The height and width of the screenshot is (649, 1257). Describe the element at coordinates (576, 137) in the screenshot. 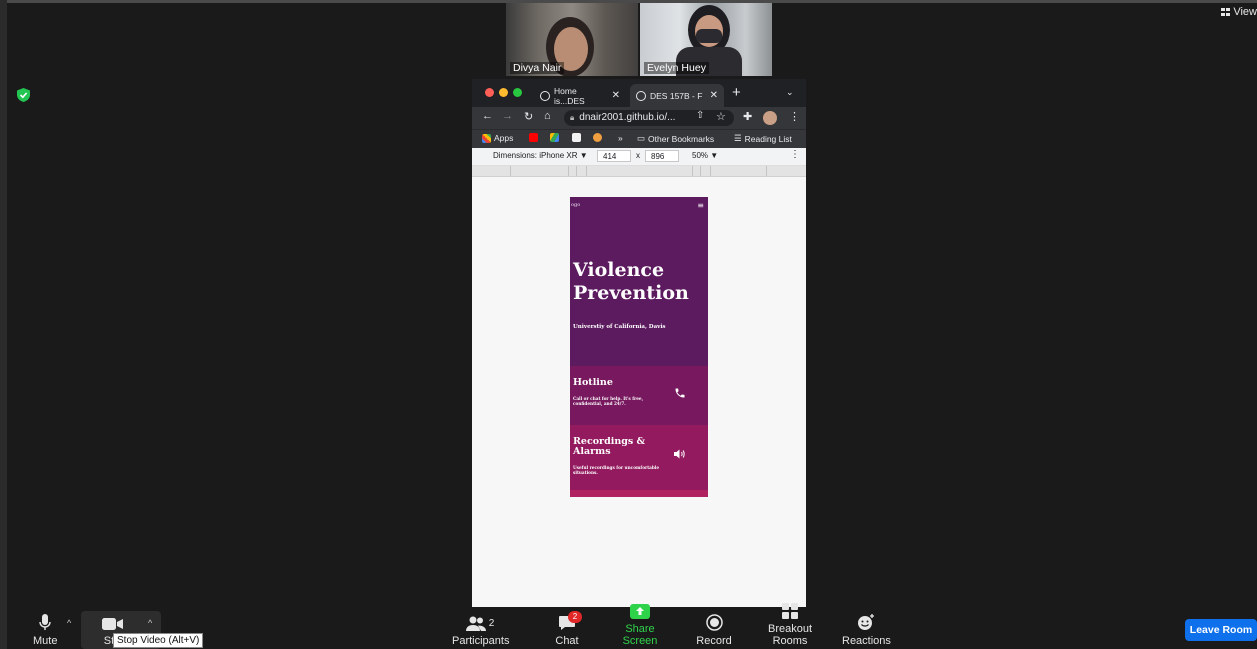

I see `amazon-icon` at that location.